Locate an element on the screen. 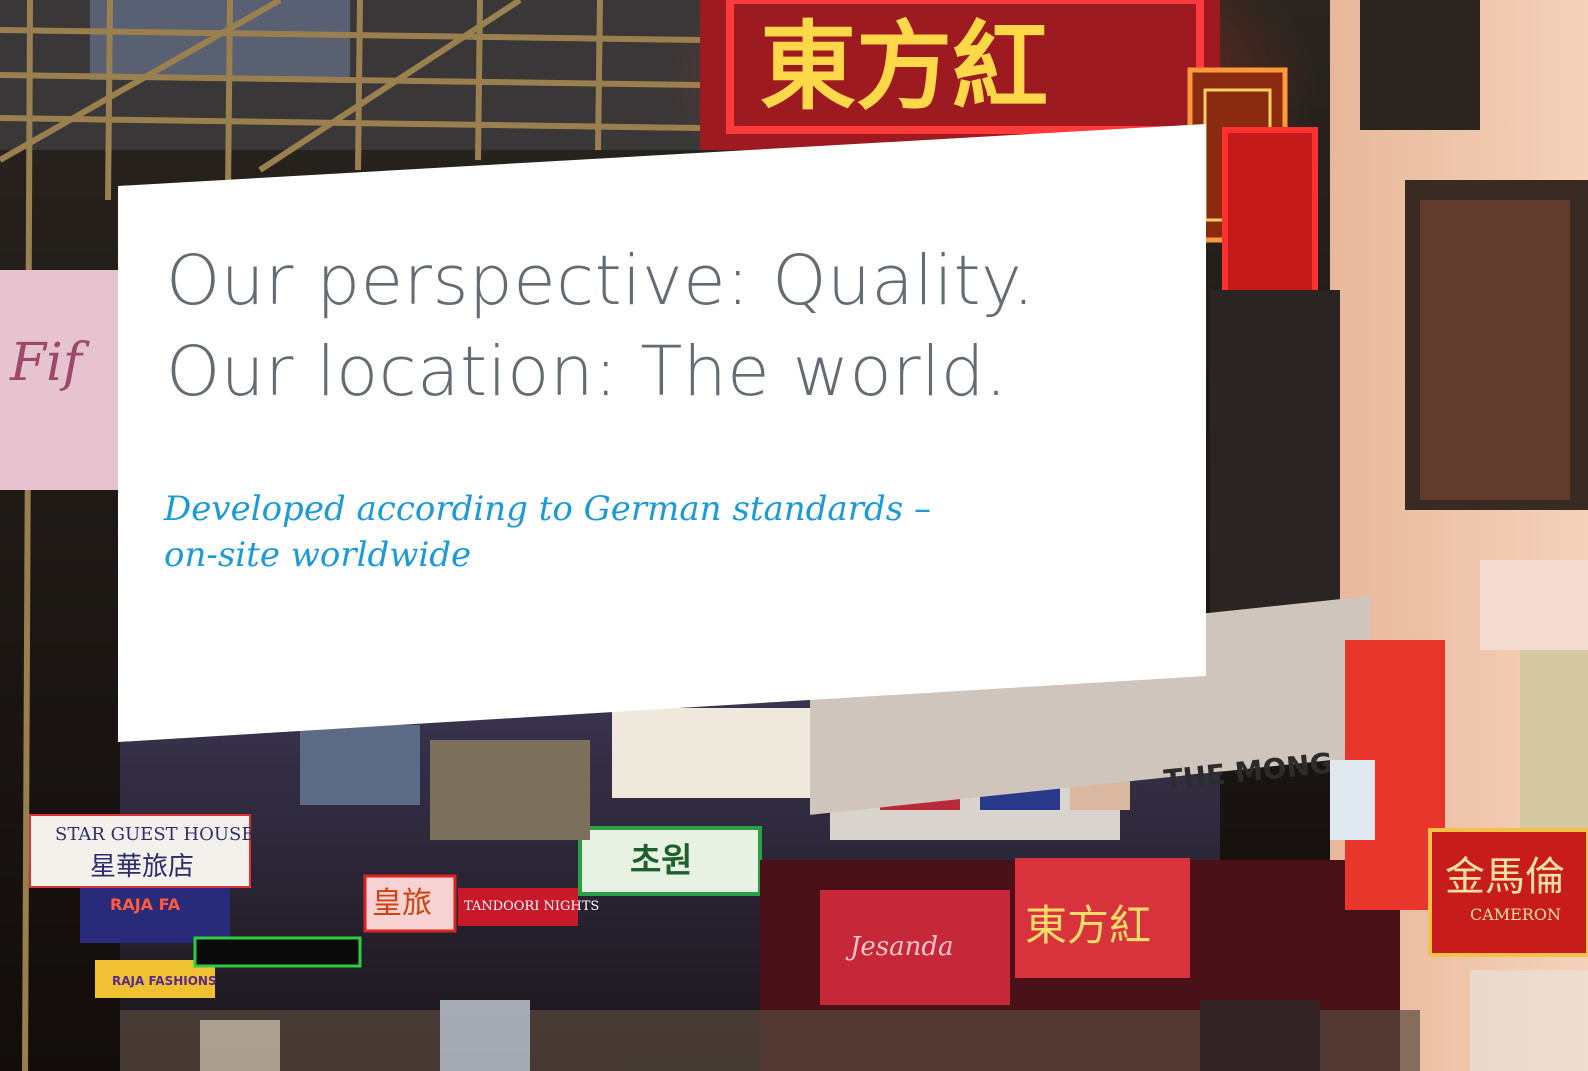 This screenshot has height=1071, width=1588. svg-text: CAMERON is located at coordinates (1515, 914).